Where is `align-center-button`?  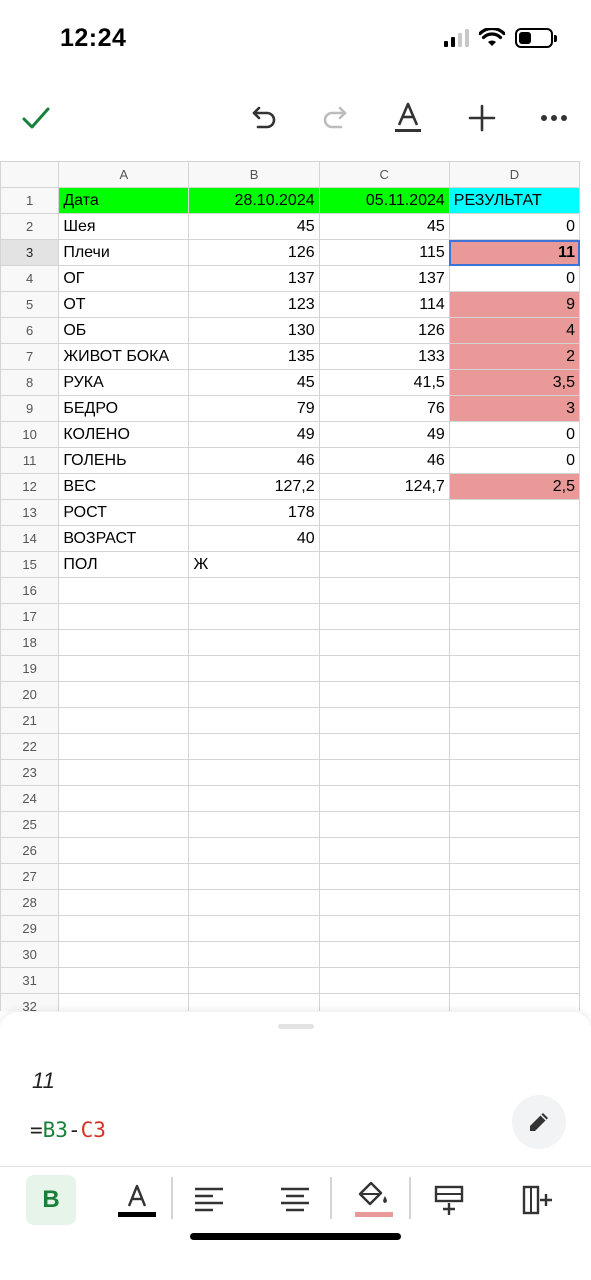 align-center-button is located at coordinates (295, 1200).